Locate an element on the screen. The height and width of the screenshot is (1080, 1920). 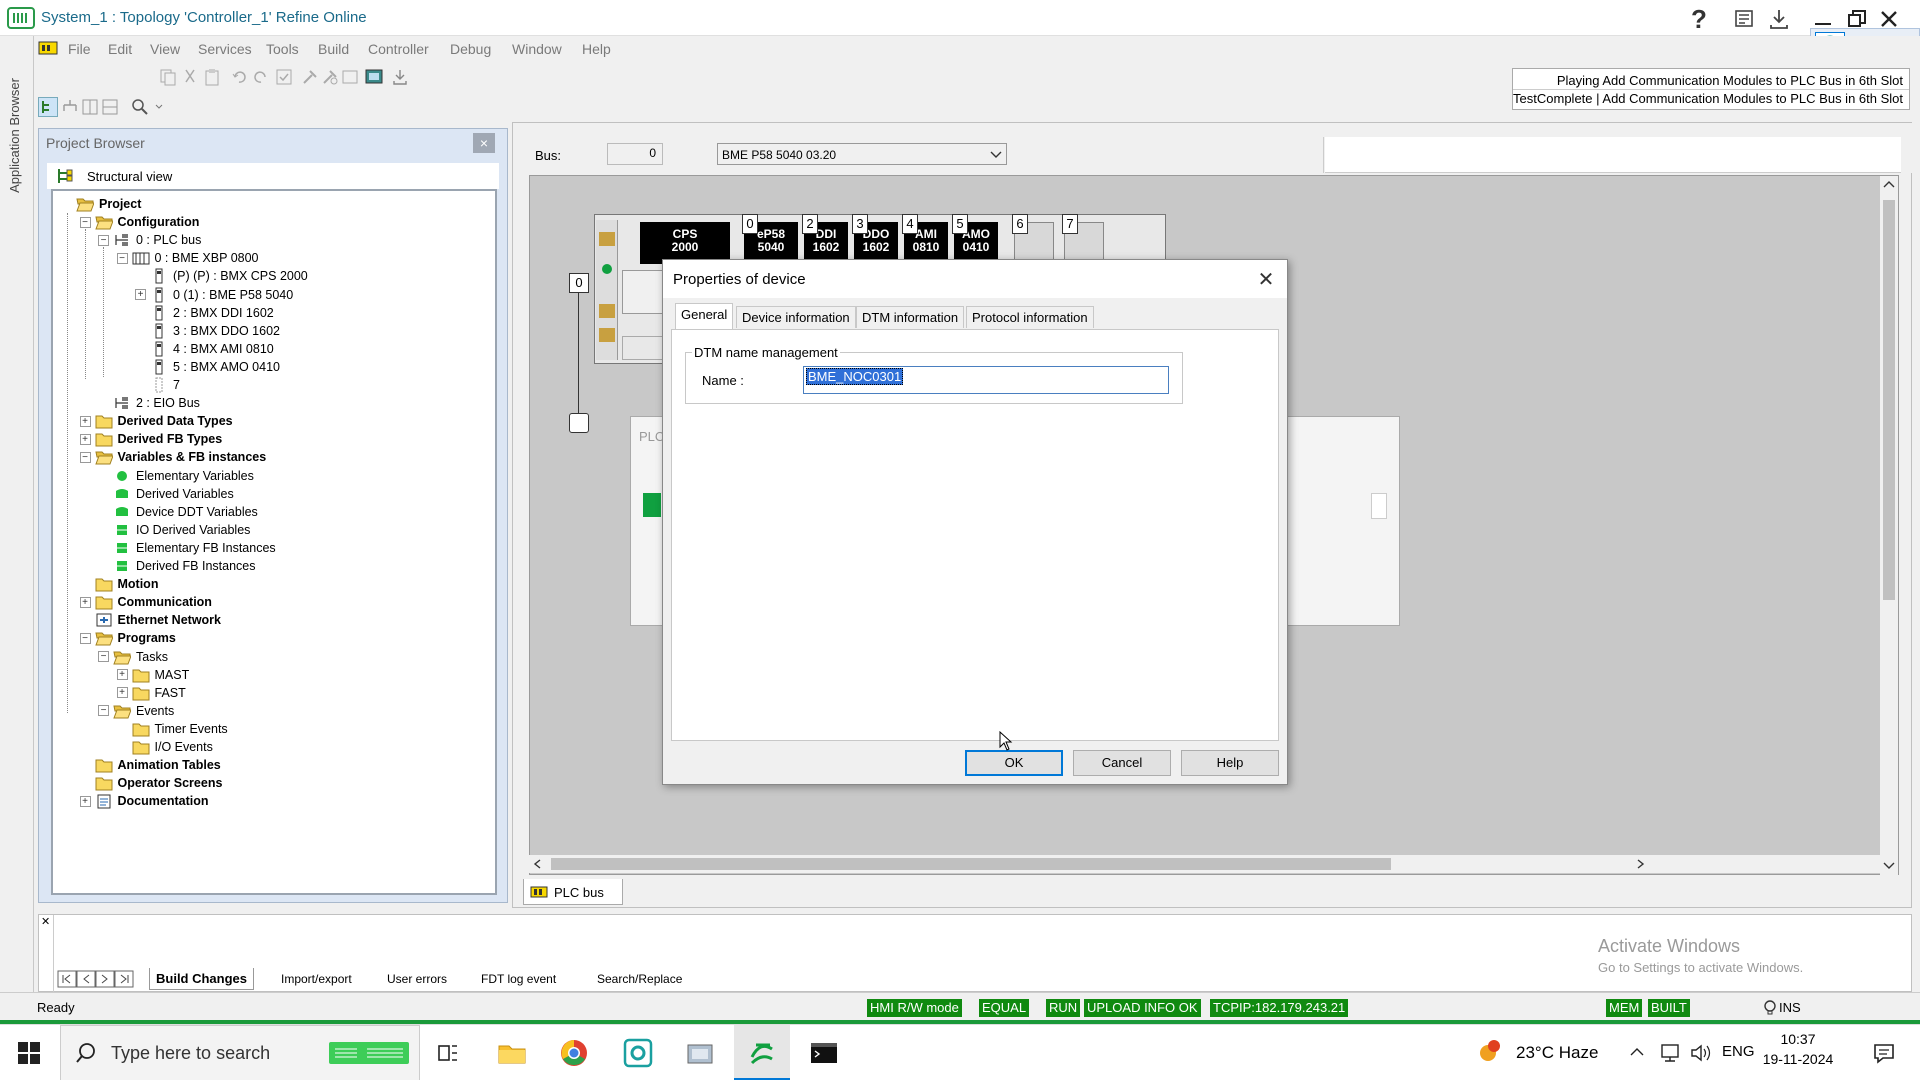
tree-item-i-o-events: I/O Events is located at coordinates (165, 747).